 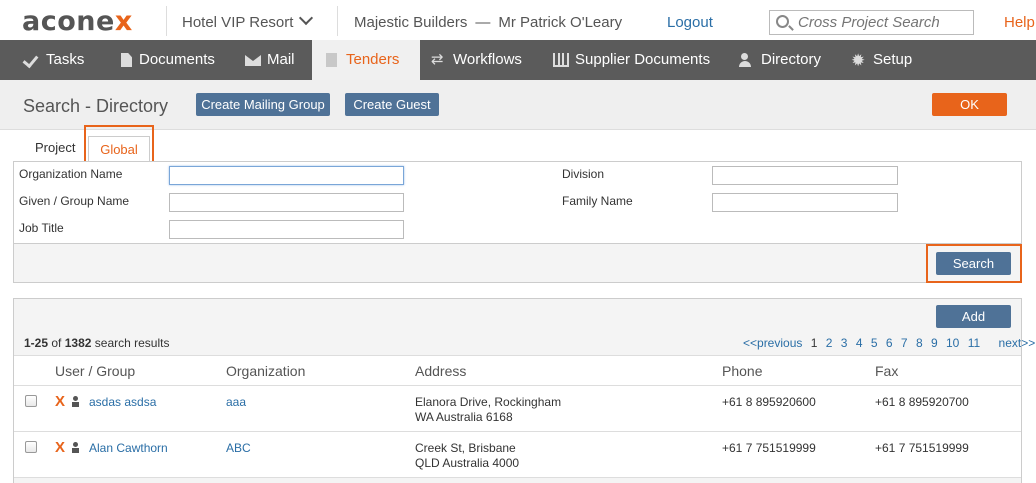 I want to click on create-mailing-group-button: Create Mailing Group, so click(x=263, y=104).